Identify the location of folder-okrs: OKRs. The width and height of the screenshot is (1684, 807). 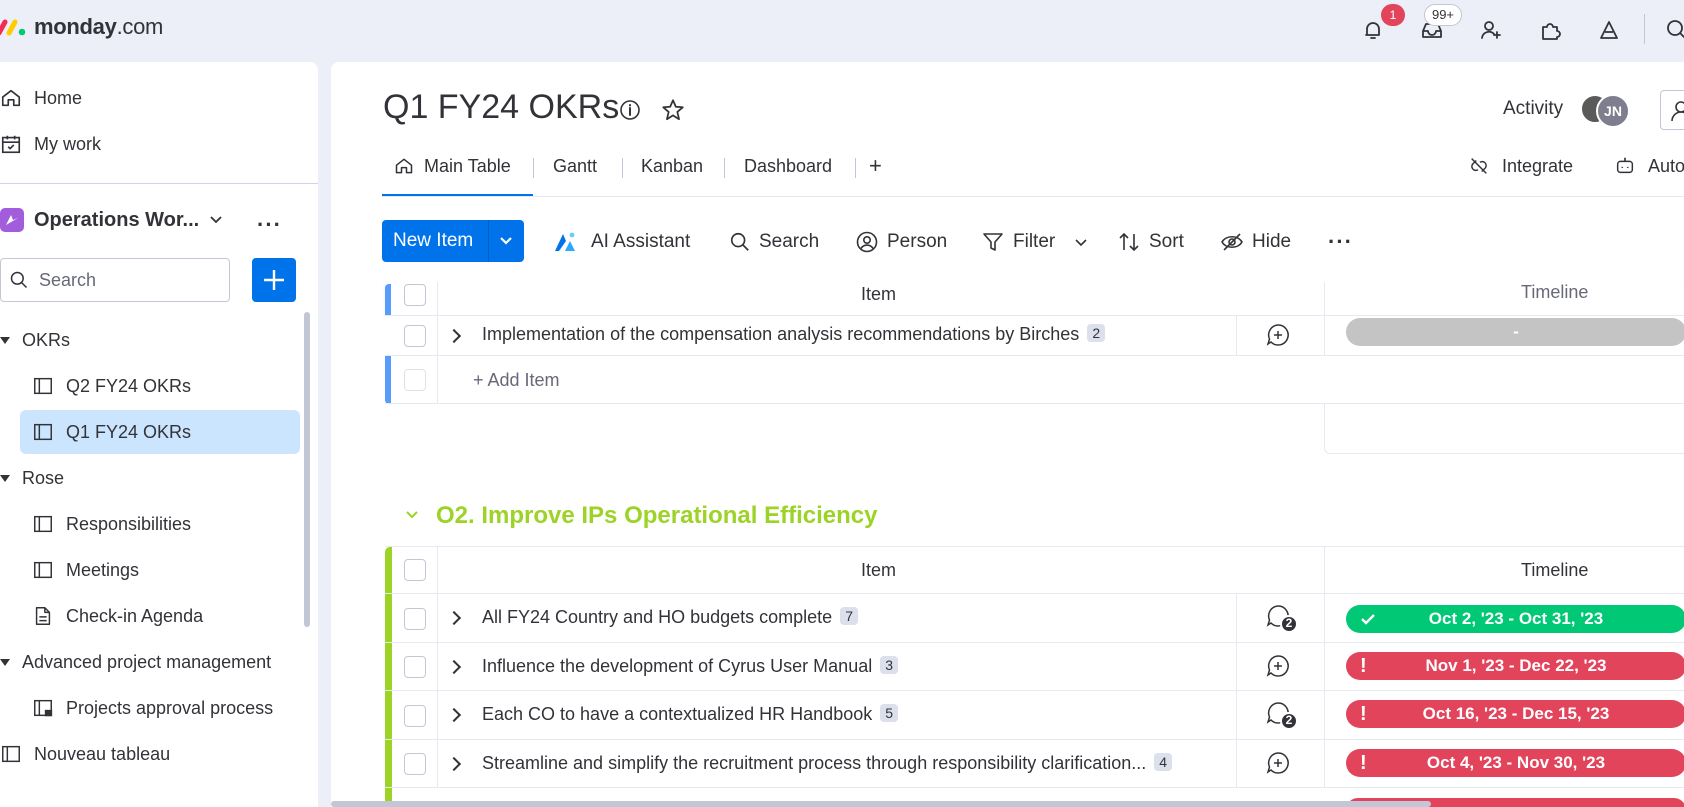
(35, 340).